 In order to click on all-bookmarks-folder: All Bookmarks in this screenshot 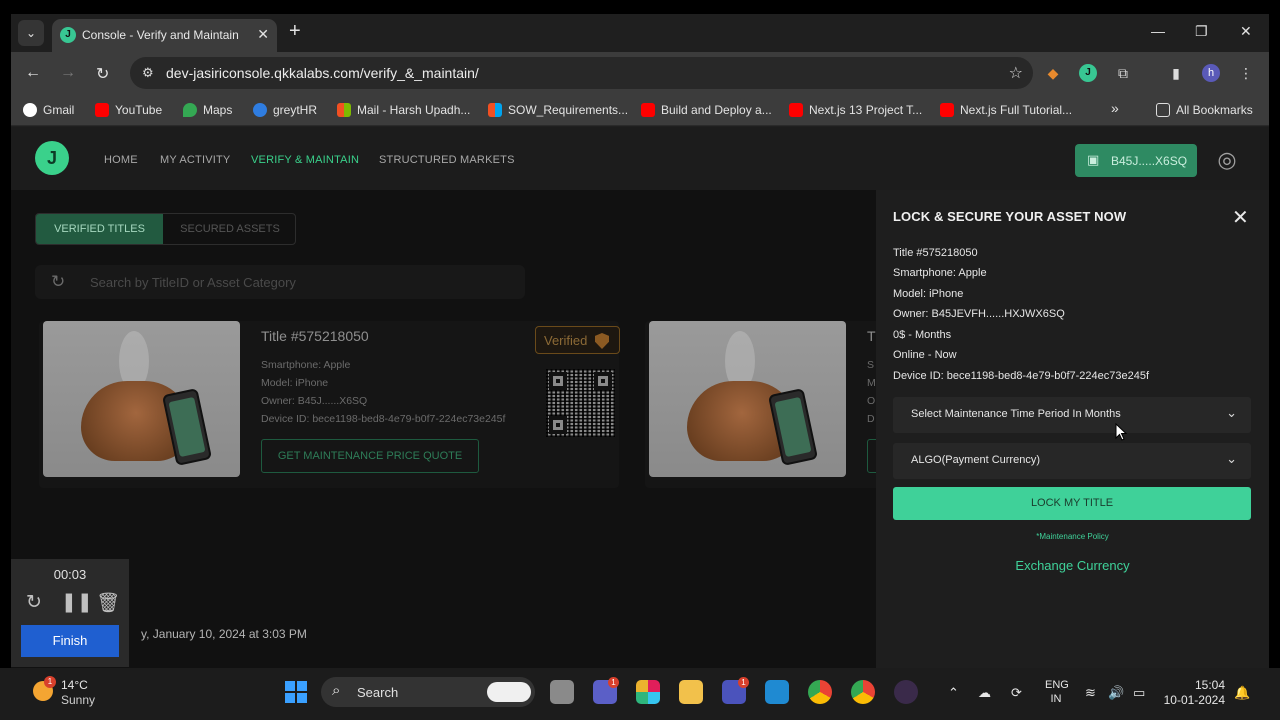, I will do `click(1204, 110)`.